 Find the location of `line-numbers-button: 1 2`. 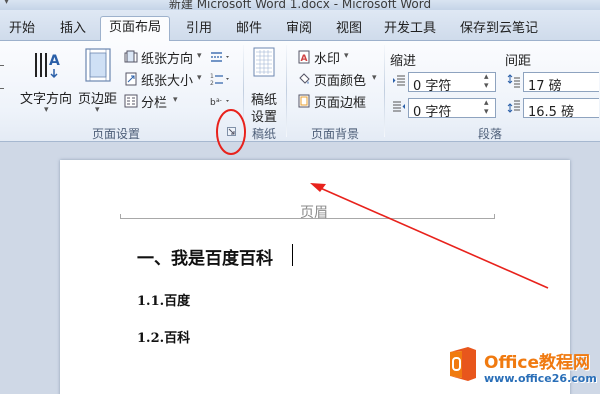

line-numbers-button: 1 2 is located at coordinates (221, 79).